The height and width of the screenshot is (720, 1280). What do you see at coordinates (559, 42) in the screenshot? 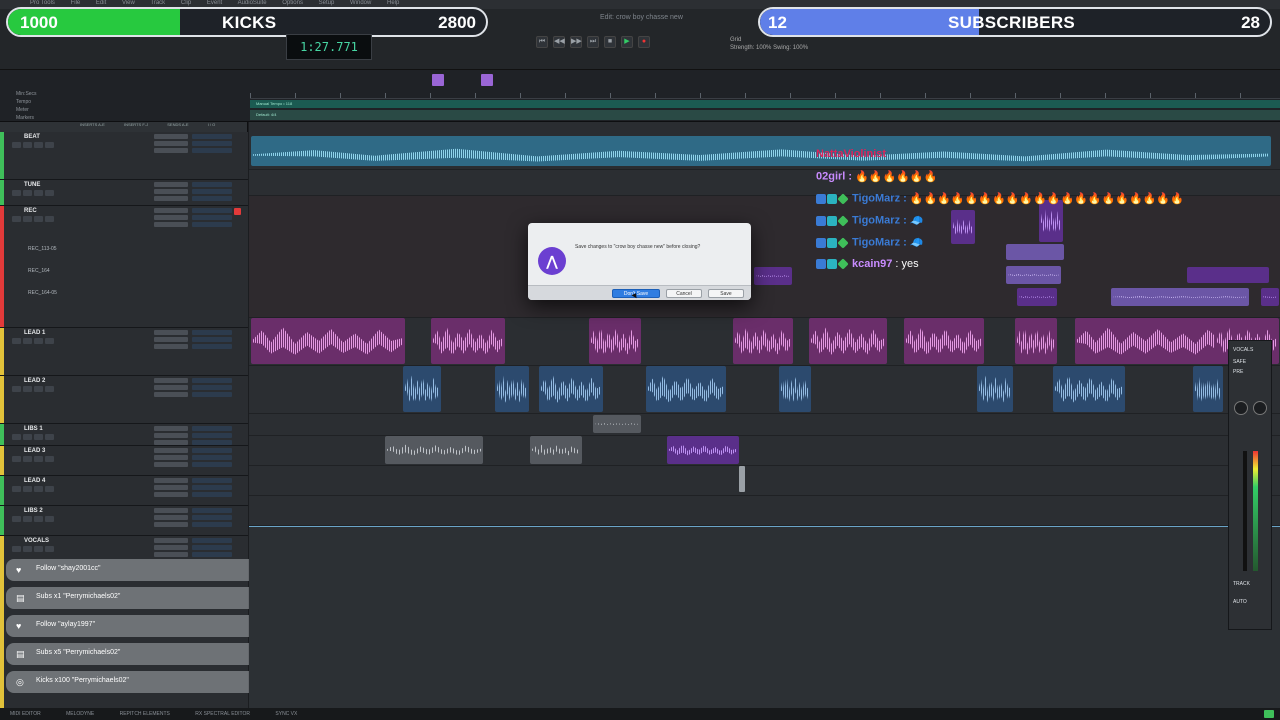
I see `rewind-icon: ◀◀` at bounding box center [559, 42].